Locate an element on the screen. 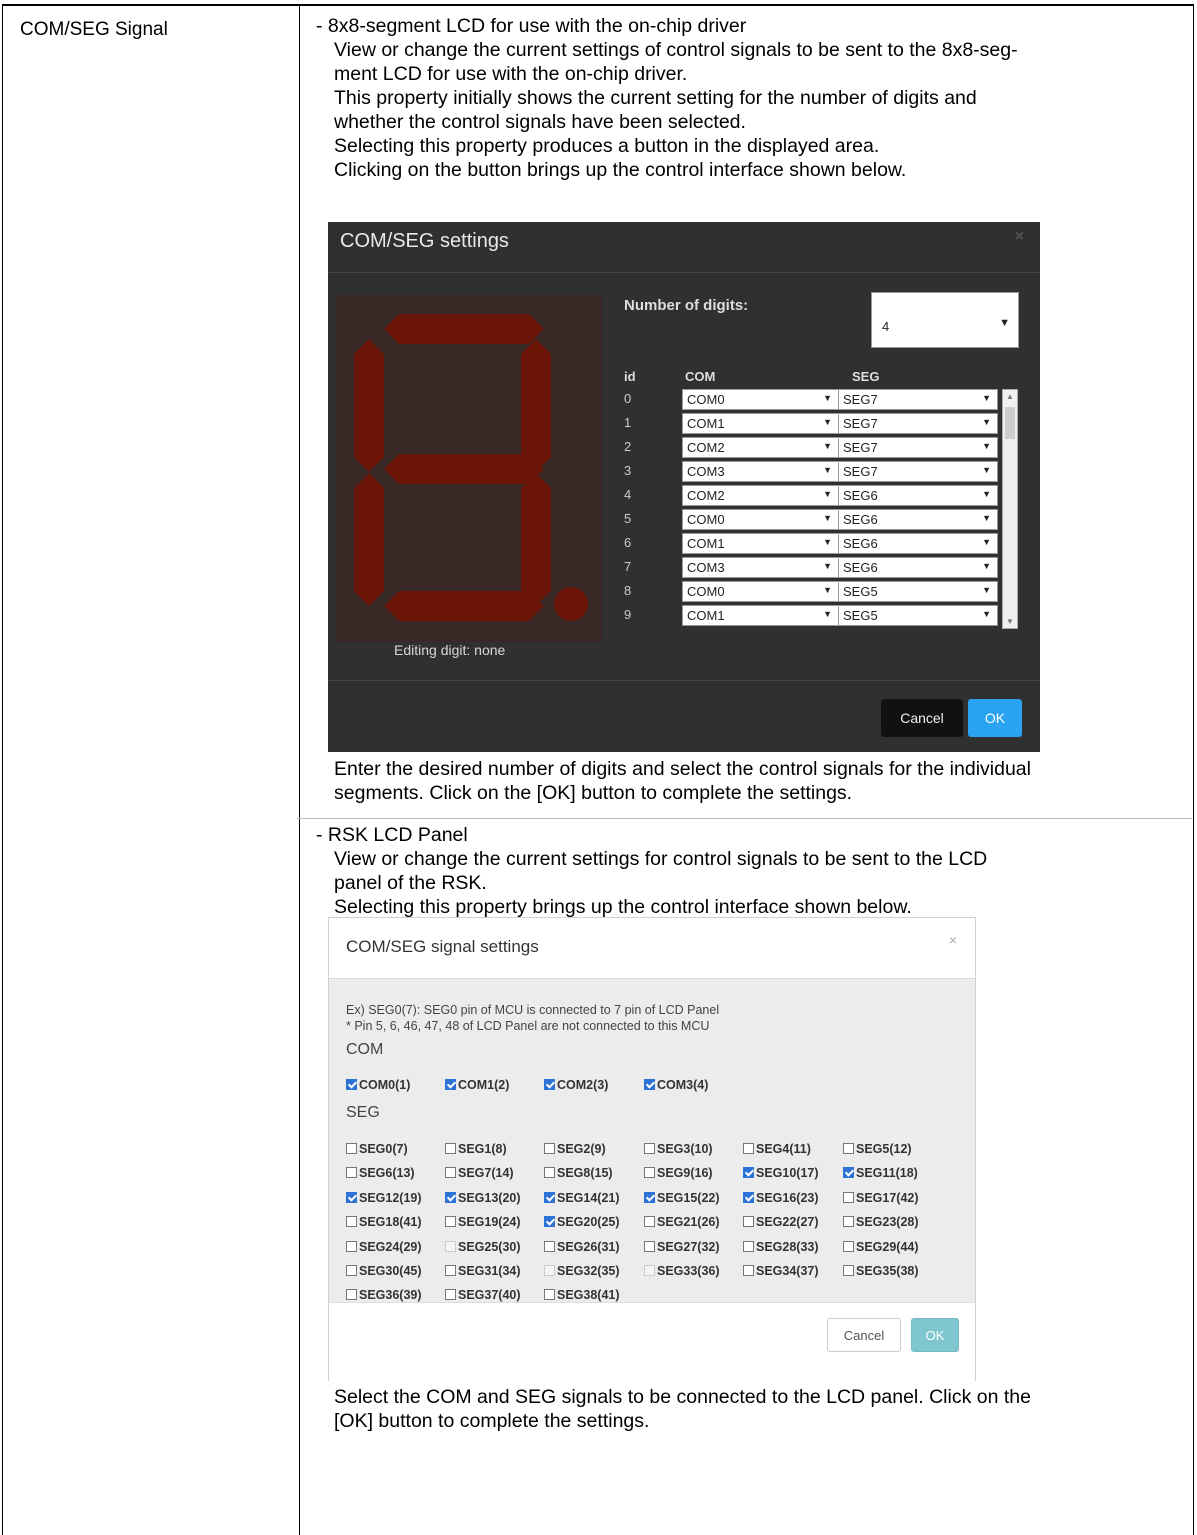 This screenshot has width=1197, height=1535. scroll-thumb is located at coordinates (1010, 423).